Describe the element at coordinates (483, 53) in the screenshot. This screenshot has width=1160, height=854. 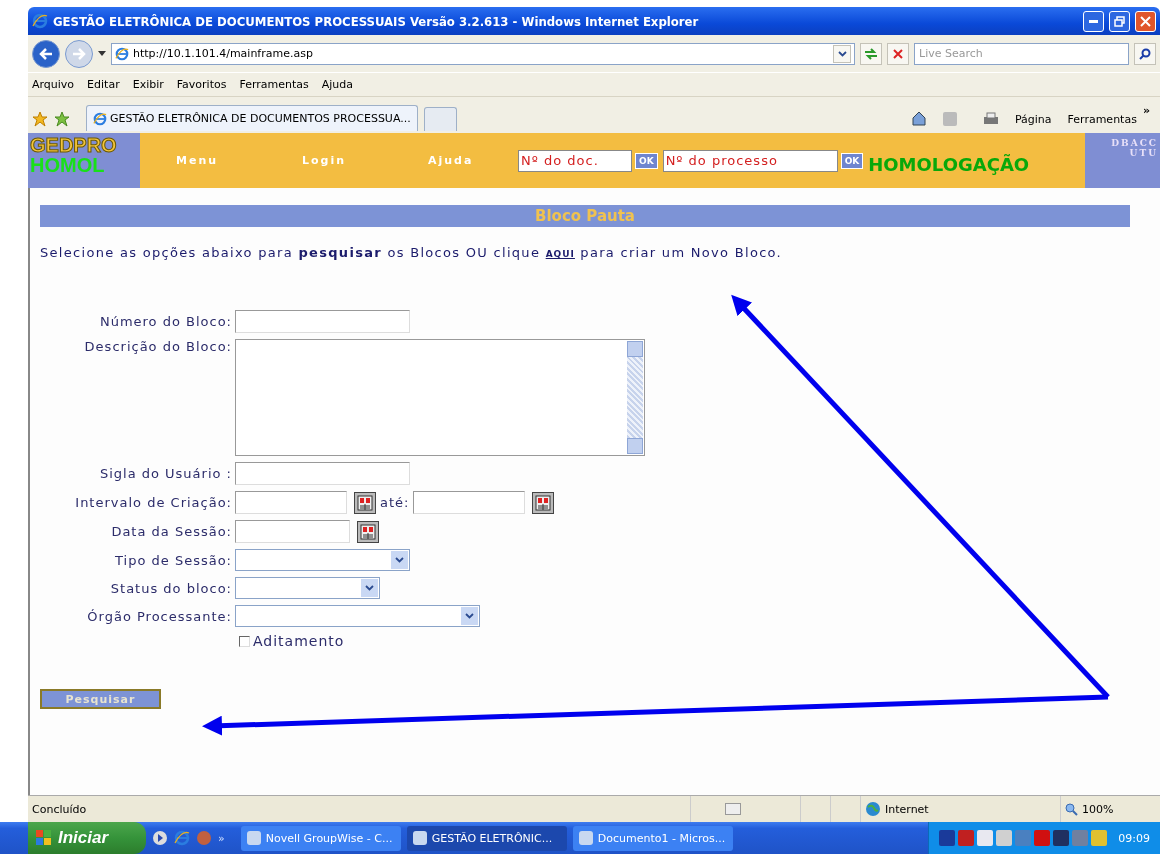
I see `address-field: http://10.1.101.4/mainframe.asp` at that location.